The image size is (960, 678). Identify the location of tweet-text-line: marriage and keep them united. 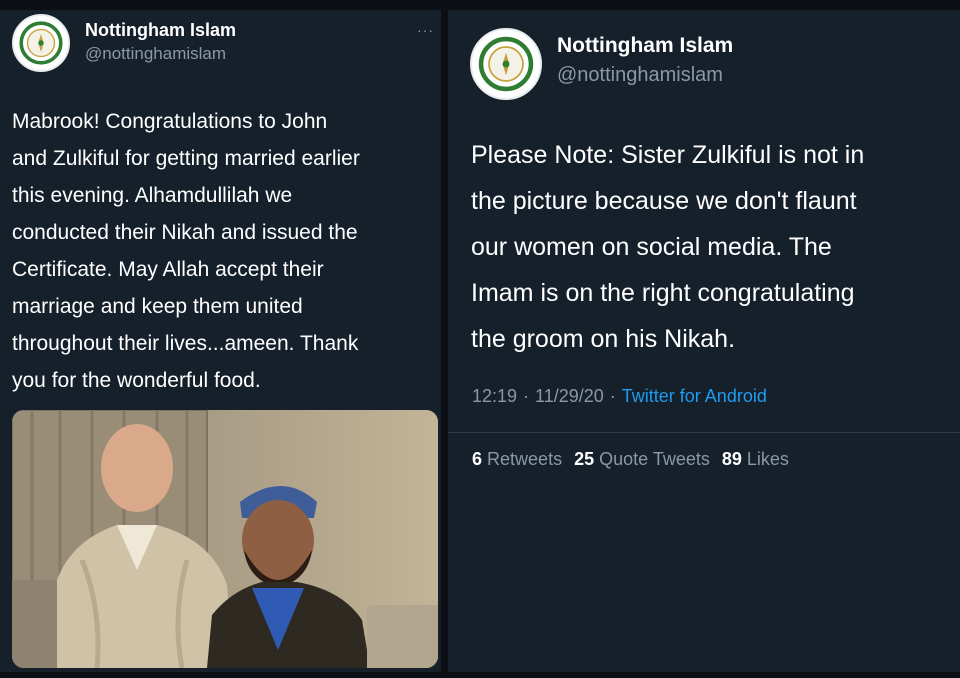
(157, 306).